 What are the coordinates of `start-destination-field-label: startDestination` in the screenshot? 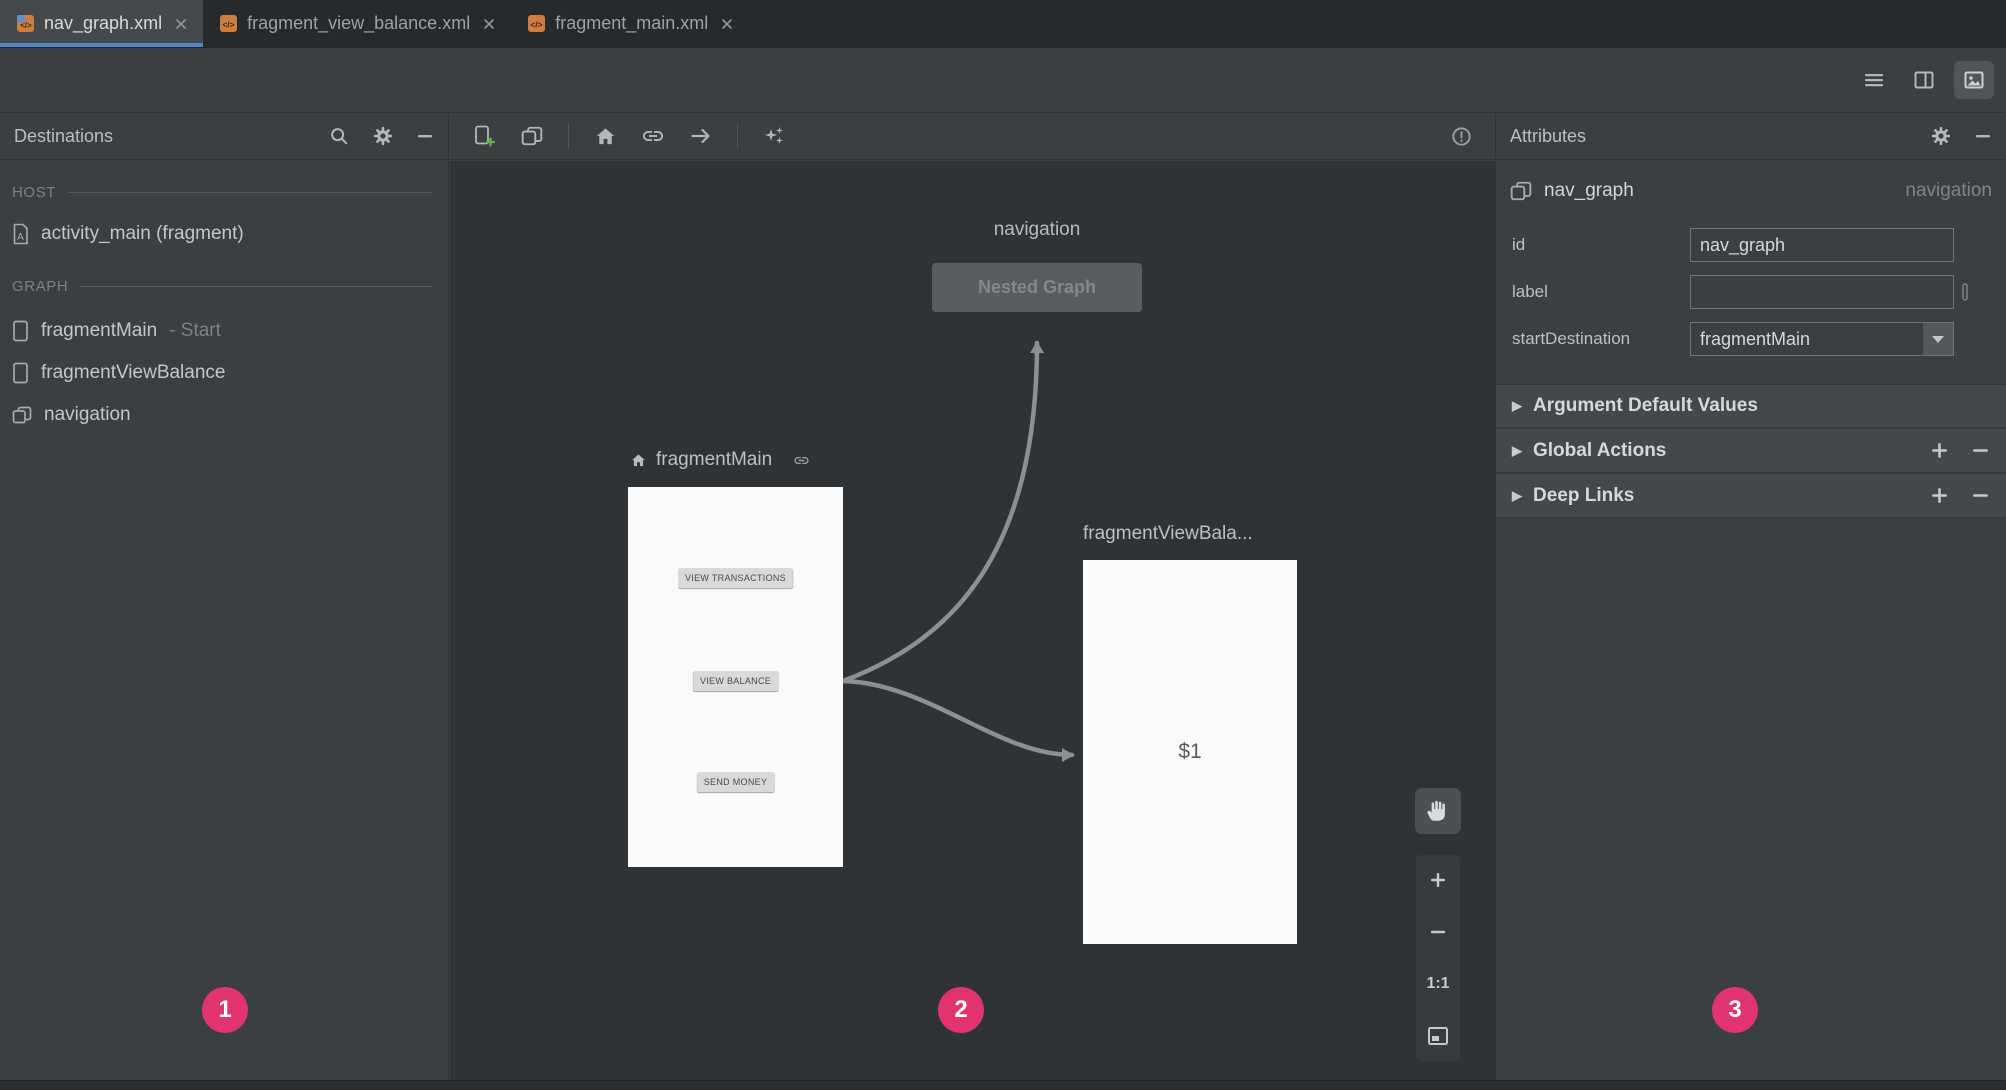 It's located at (1571, 338).